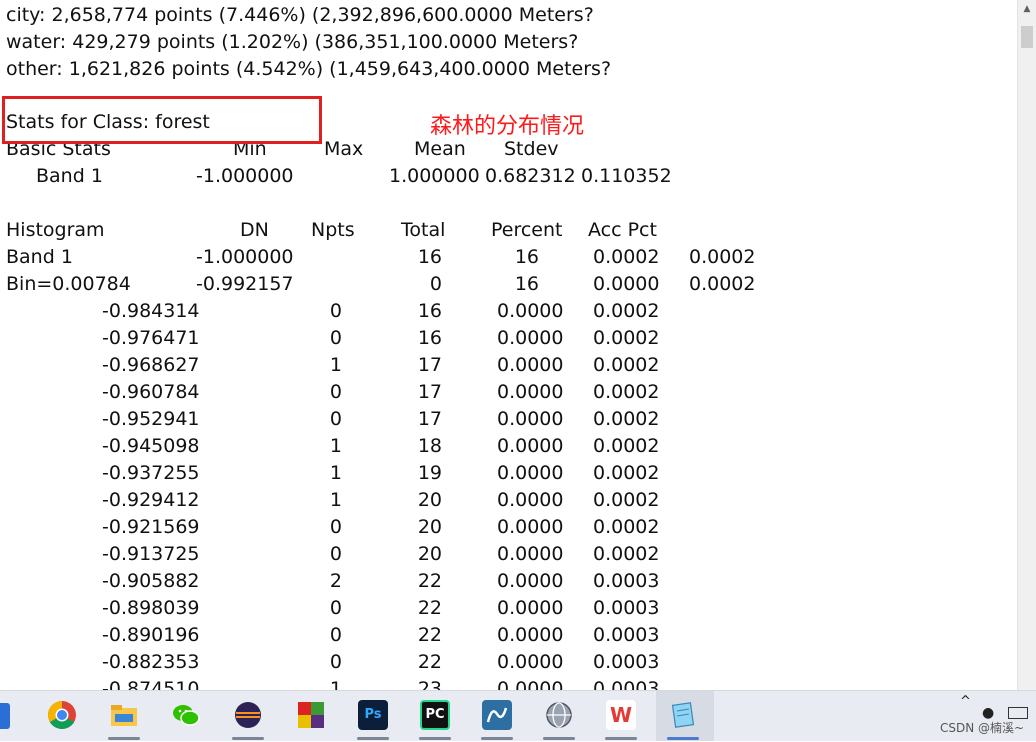 The width and height of the screenshot is (1036, 742). Describe the element at coordinates (151, 608) in the screenshot. I see `histogram-row-dn: -0.898039` at that location.